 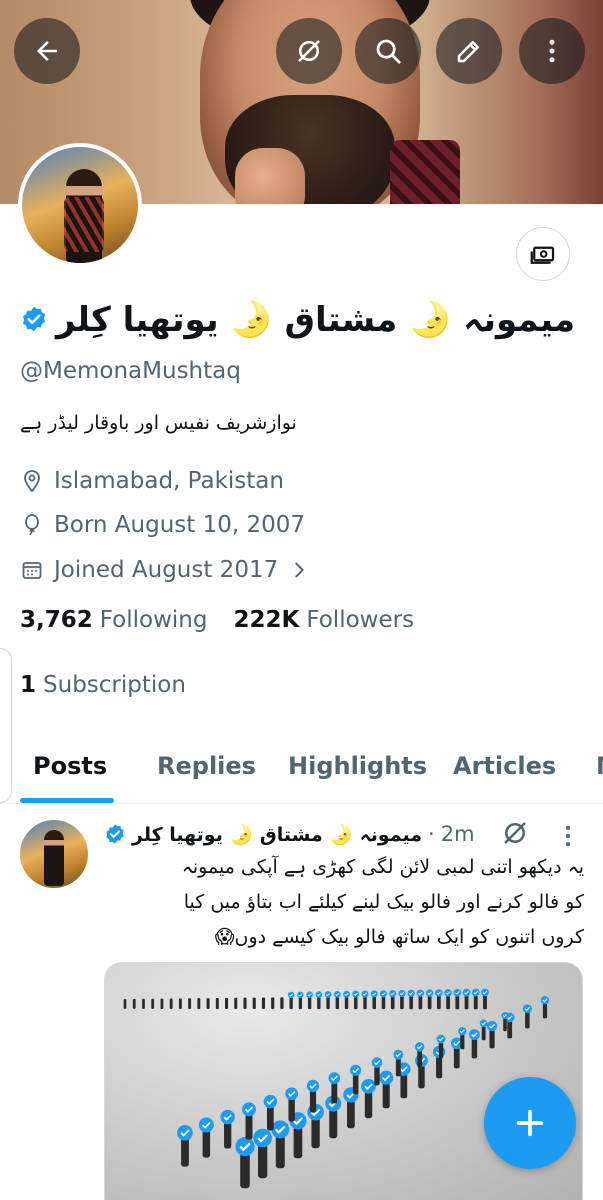 I want to click on location-pin-icon, so click(x=32, y=481).